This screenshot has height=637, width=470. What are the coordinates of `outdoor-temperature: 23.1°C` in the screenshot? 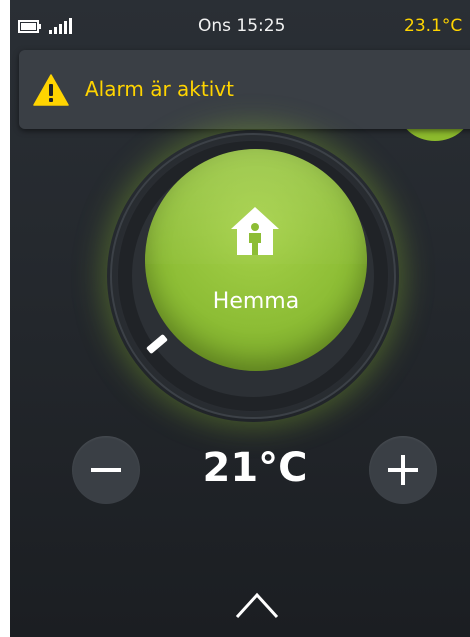 It's located at (433, 26).